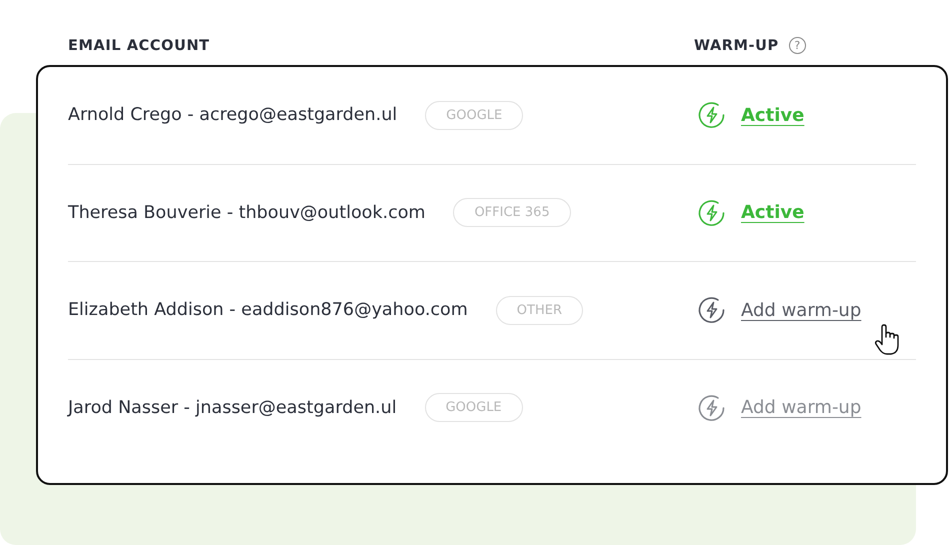 The height and width of the screenshot is (545, 950). Describe the element at coordinates (512, 213) in the screenshot. I see `provider-tag: OFFICE 365` at that location.